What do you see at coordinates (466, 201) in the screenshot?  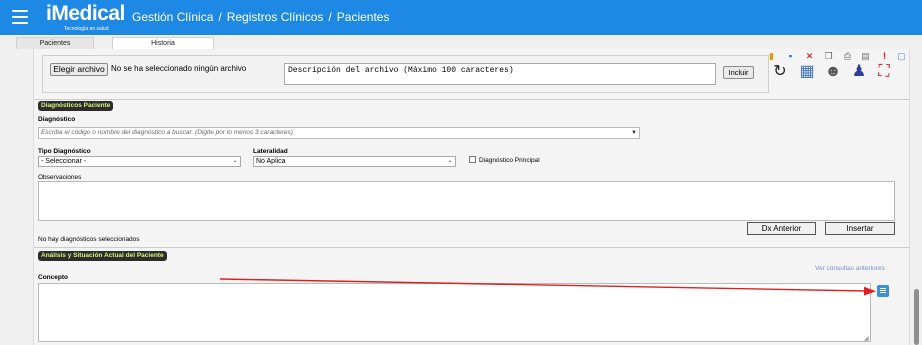 I see `observaciones-textarea` at bounding box center [466, 201].